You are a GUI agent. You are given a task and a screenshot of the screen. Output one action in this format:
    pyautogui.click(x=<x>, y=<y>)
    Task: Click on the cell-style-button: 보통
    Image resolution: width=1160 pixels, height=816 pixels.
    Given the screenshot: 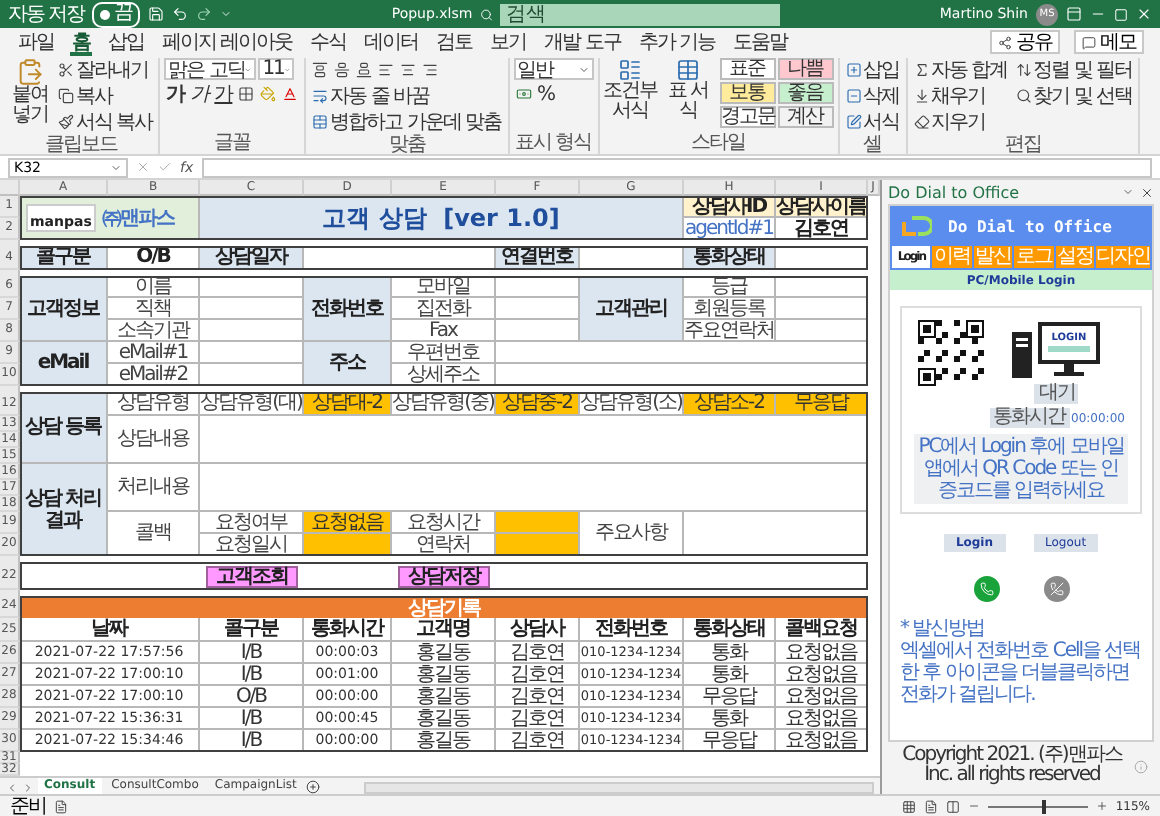 What is the action you would take?
    pyautogui.click(x=747, y=93)
    